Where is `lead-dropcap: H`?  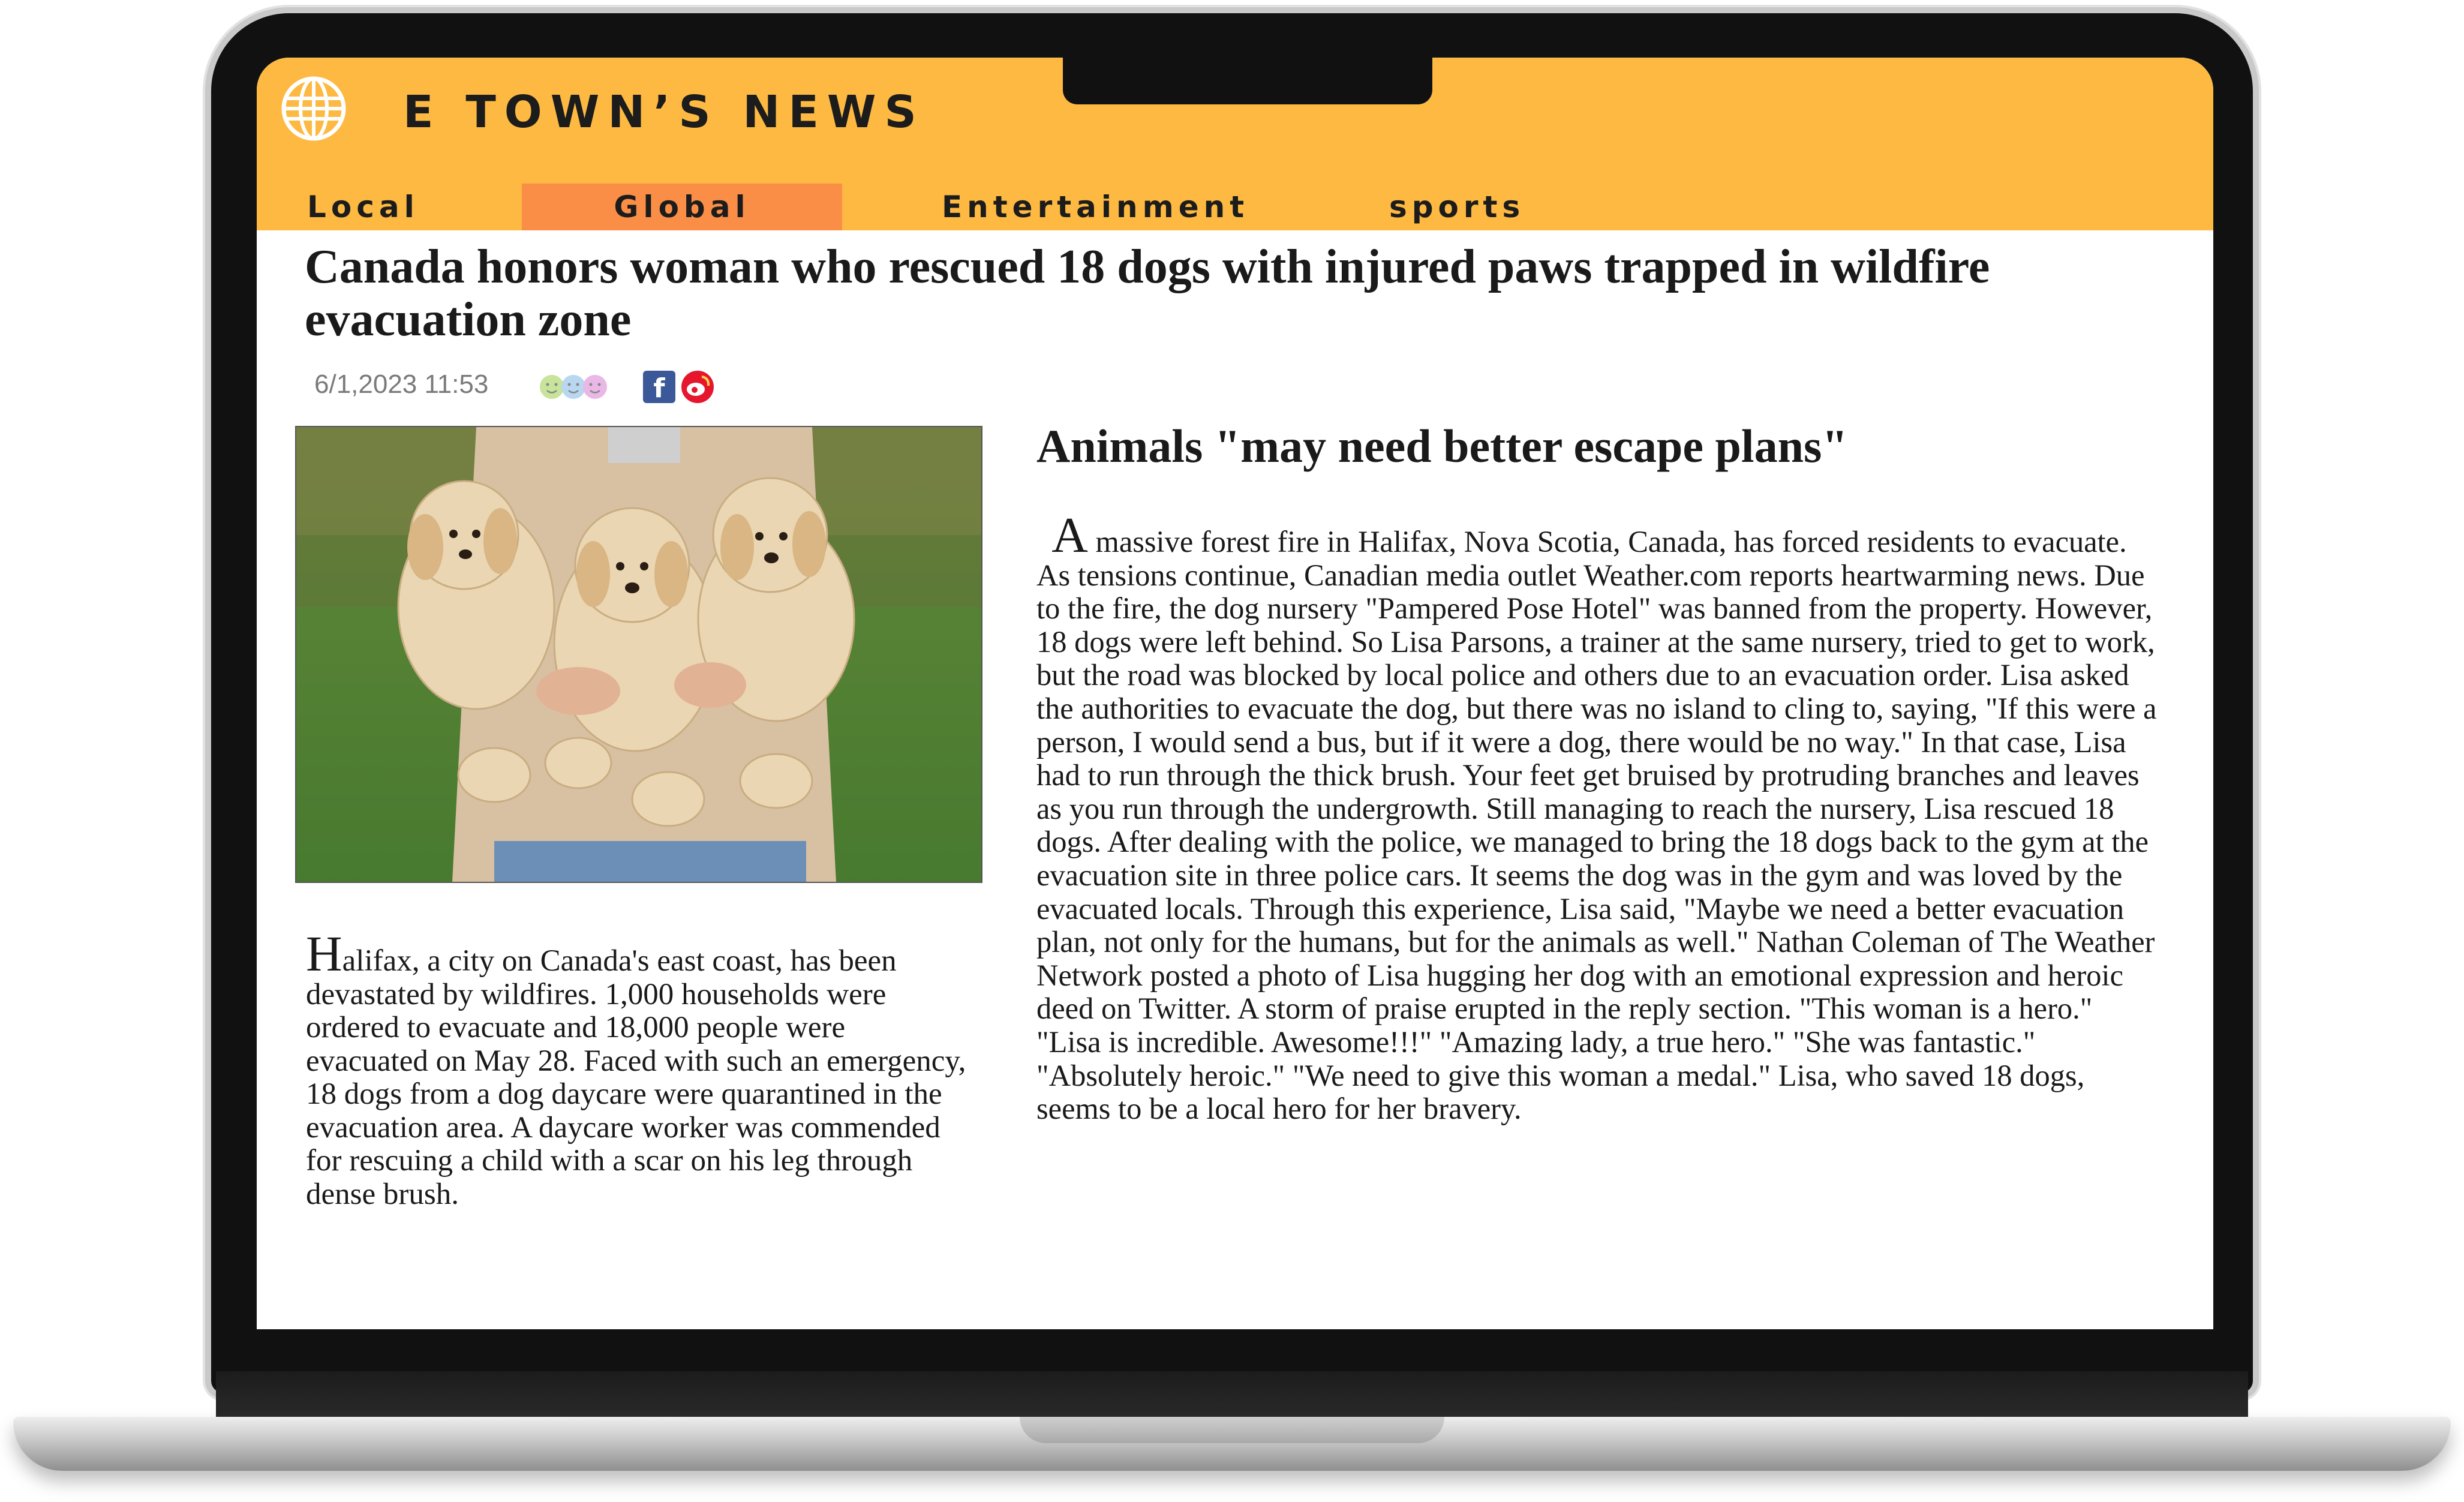
lead-dropcap: H is located at coordinates (324, 954).